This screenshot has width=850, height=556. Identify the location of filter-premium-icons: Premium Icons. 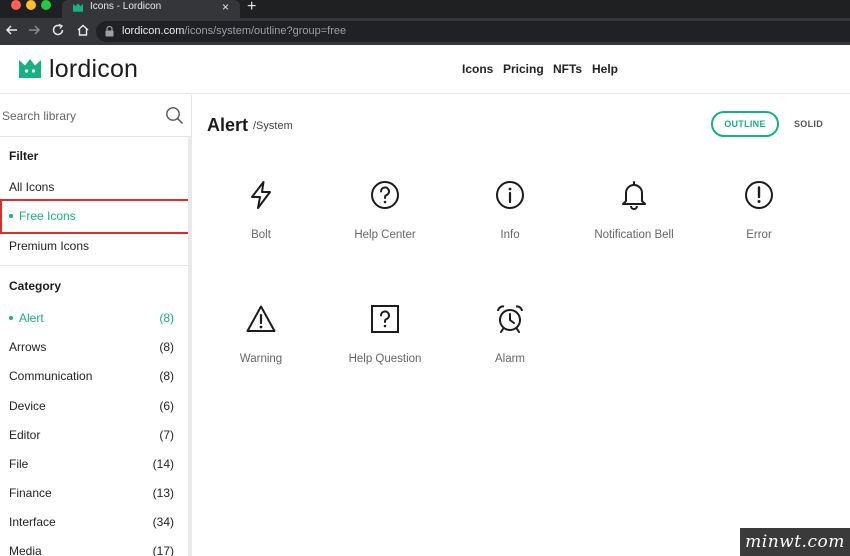
(93, 246).